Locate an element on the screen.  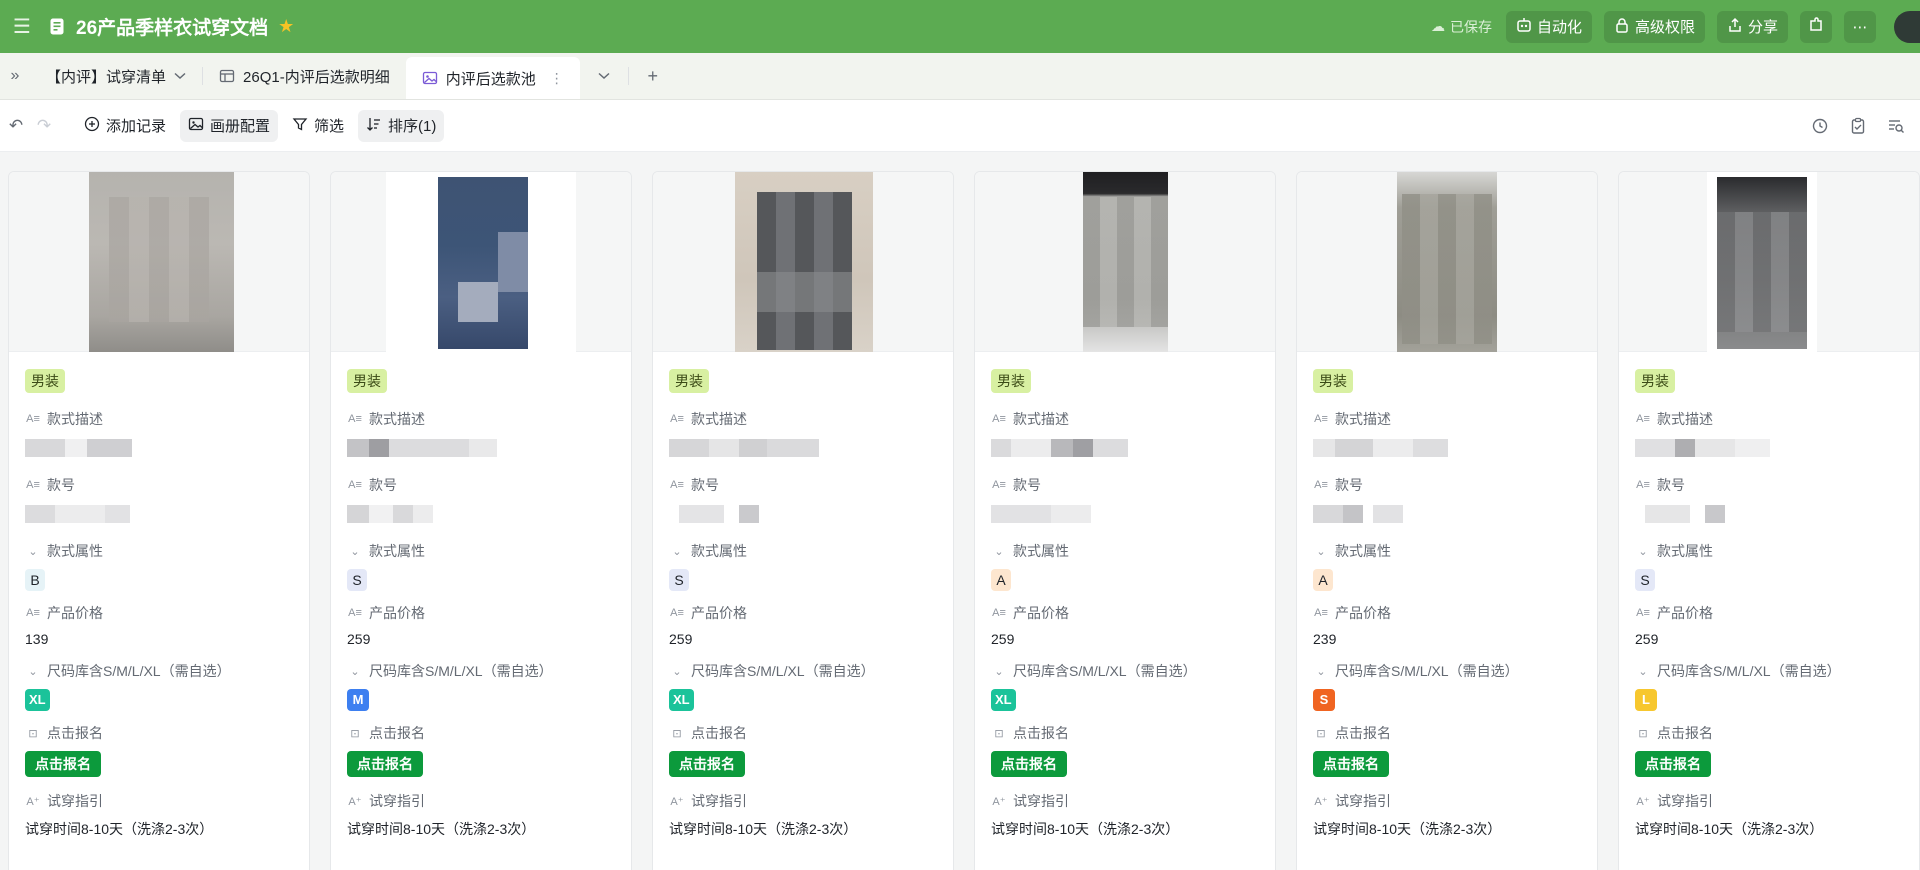
sort-button: 排序(1) is located at coordinates (401, 125).